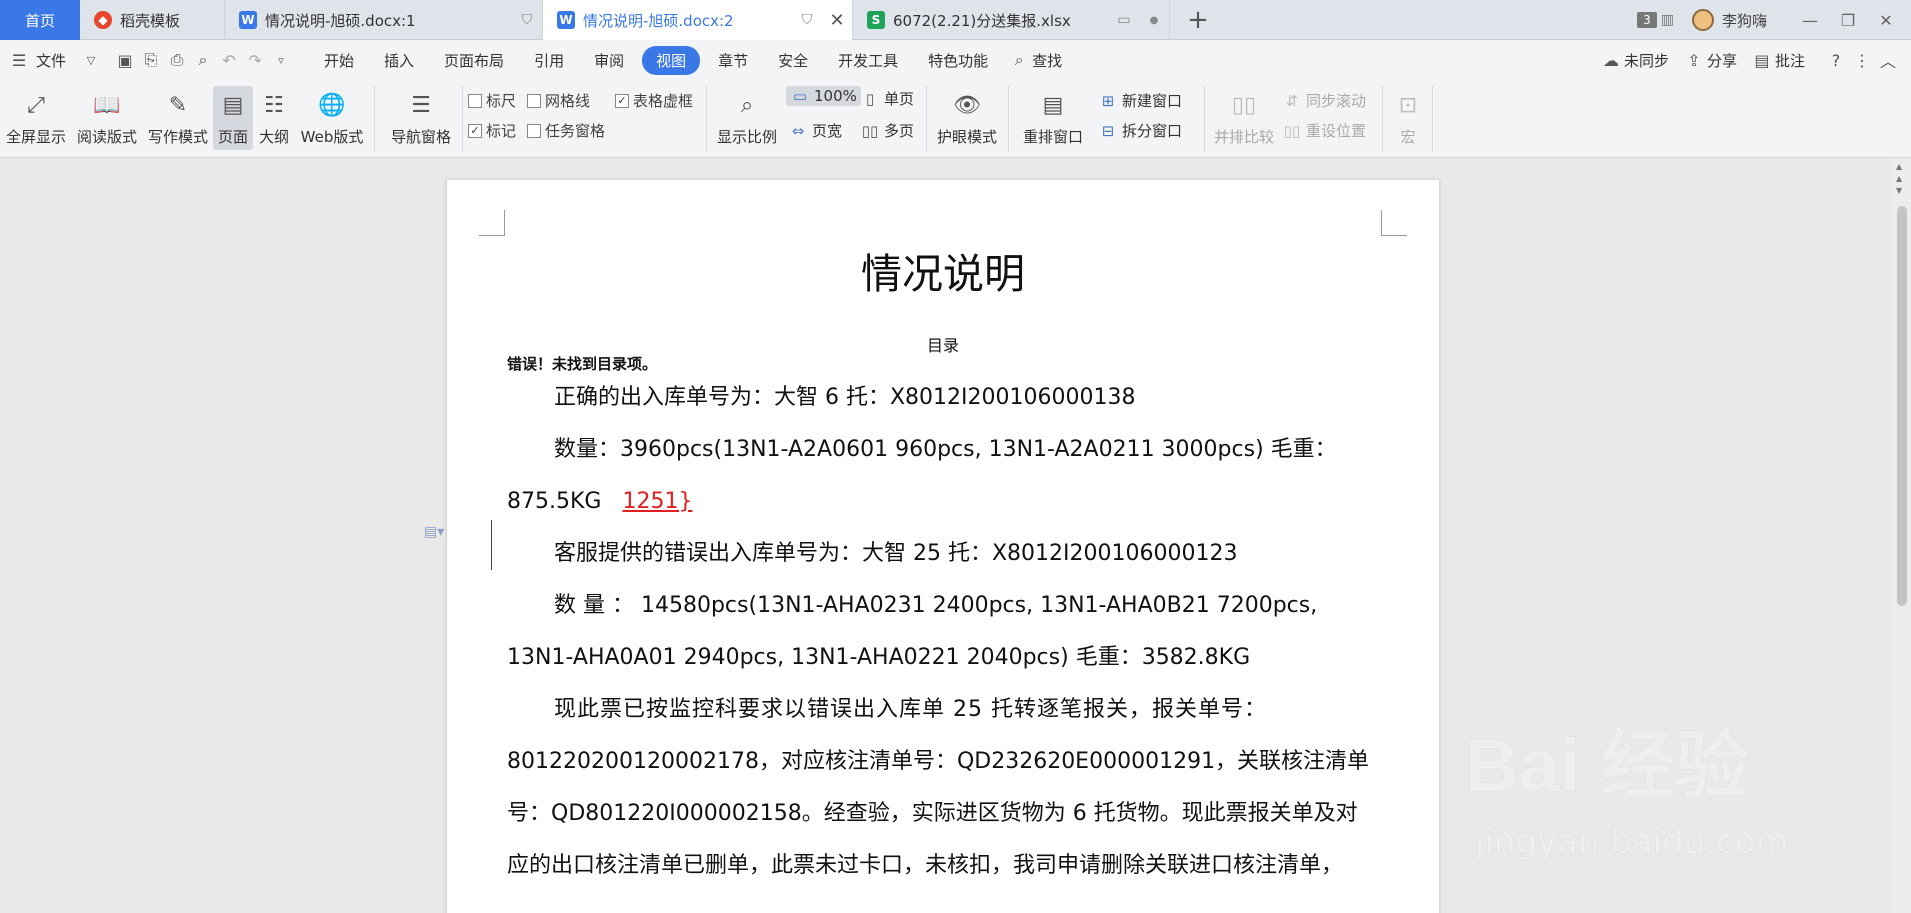 The image size is (1911, 913). I want to click on page-width-button: ⇔ 页宽, so click(815, 130).